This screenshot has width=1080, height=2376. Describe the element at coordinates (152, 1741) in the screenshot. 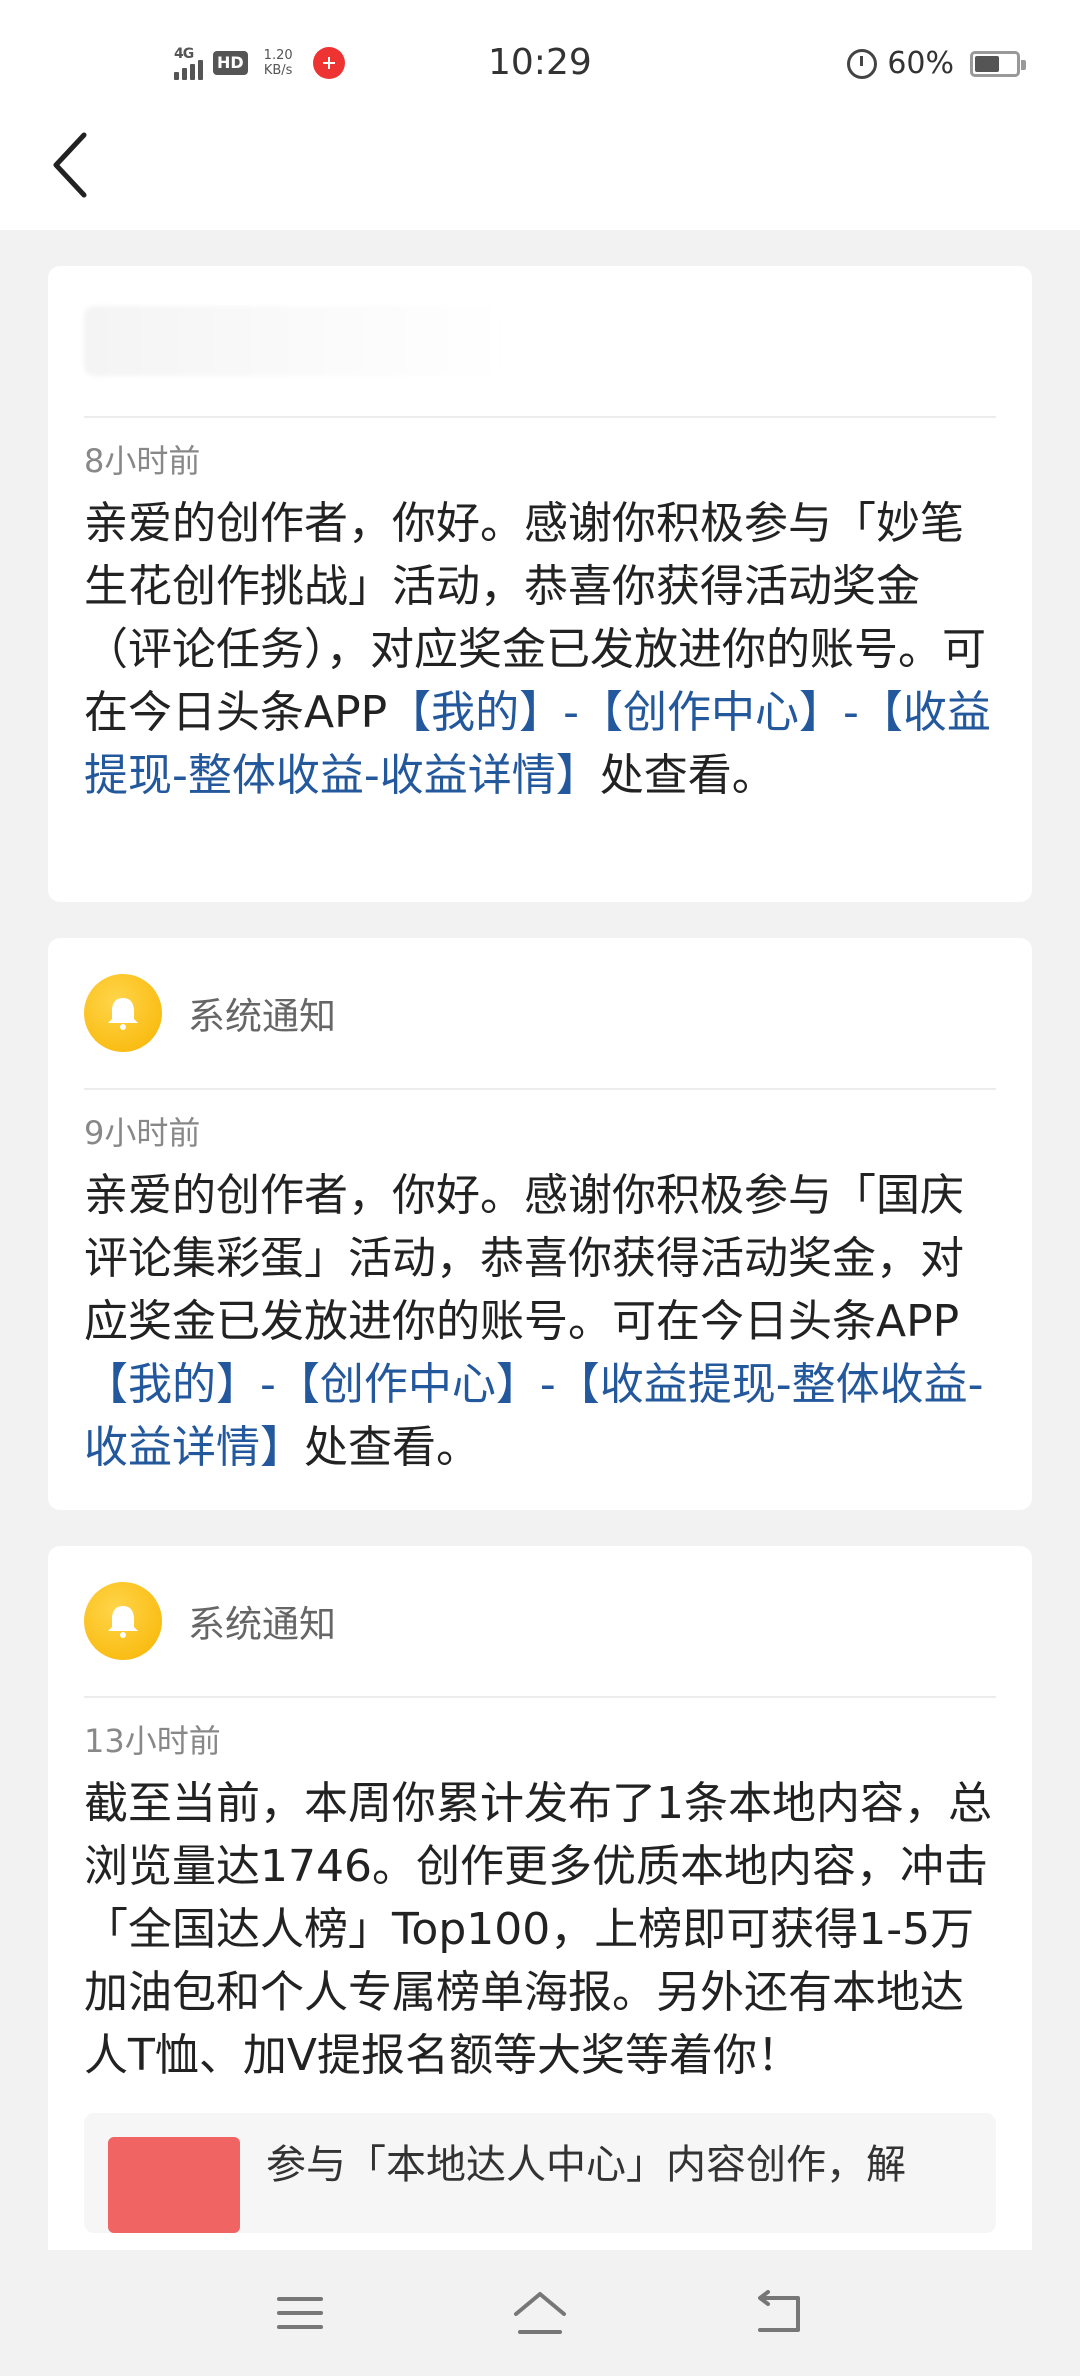

I see `message-time: 13小时前` at that location.